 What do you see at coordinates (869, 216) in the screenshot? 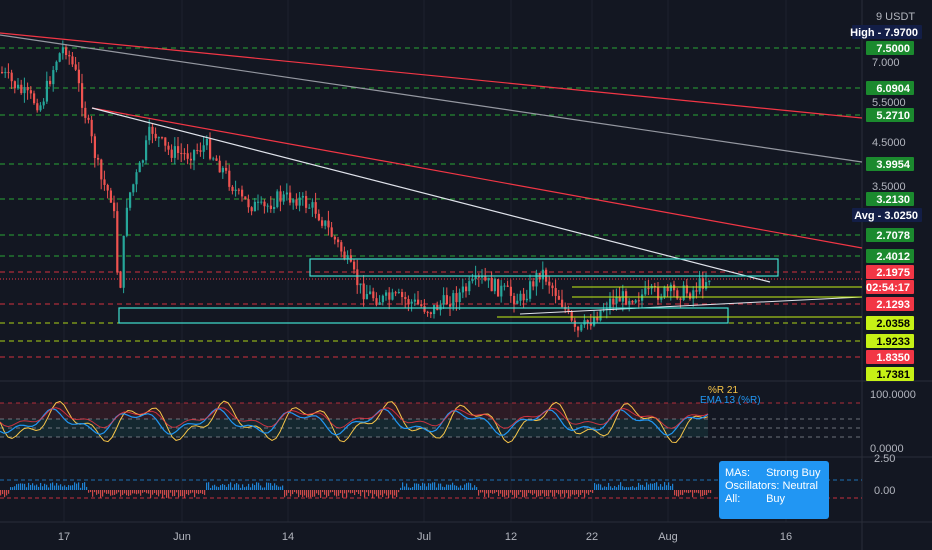
I see `price-tag-caption: Avg -` at bounding box center [869, 216].